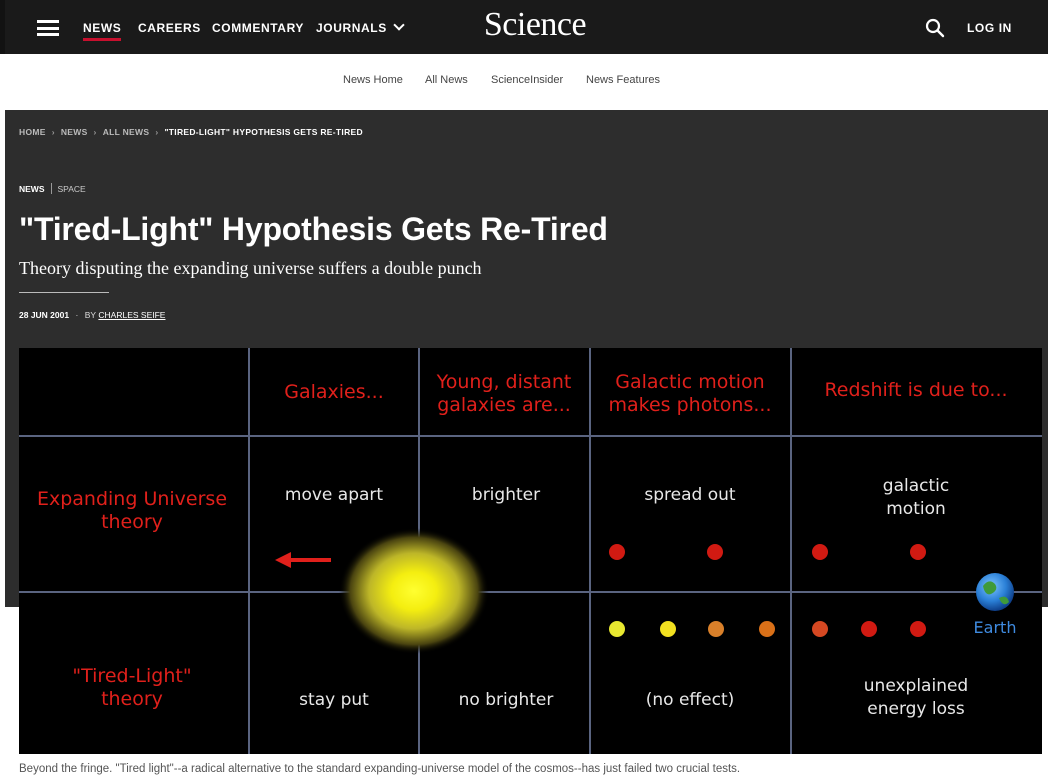 Image resolution: width=1048 pixels, height=779 pixels. I want to click on cell-unexplained: unexplained, so click(916, 686).